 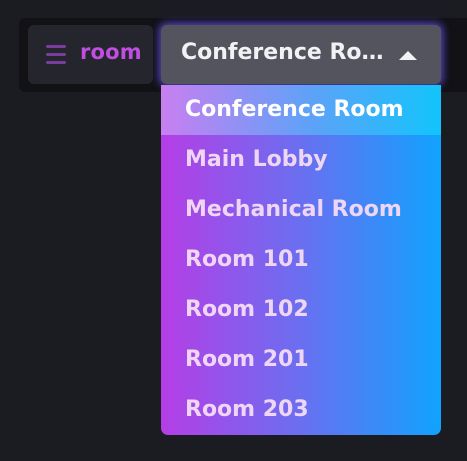 I want to click on room-select: Conference Room, so click(x=301, y=54).